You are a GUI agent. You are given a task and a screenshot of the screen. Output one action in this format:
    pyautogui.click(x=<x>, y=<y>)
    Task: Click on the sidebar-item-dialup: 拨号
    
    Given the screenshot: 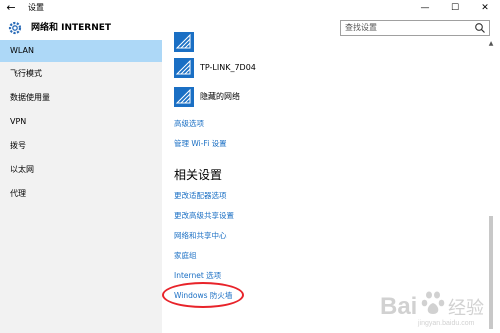 What is the action you would take?
    pyautogui.click(x=81, y=146)
    